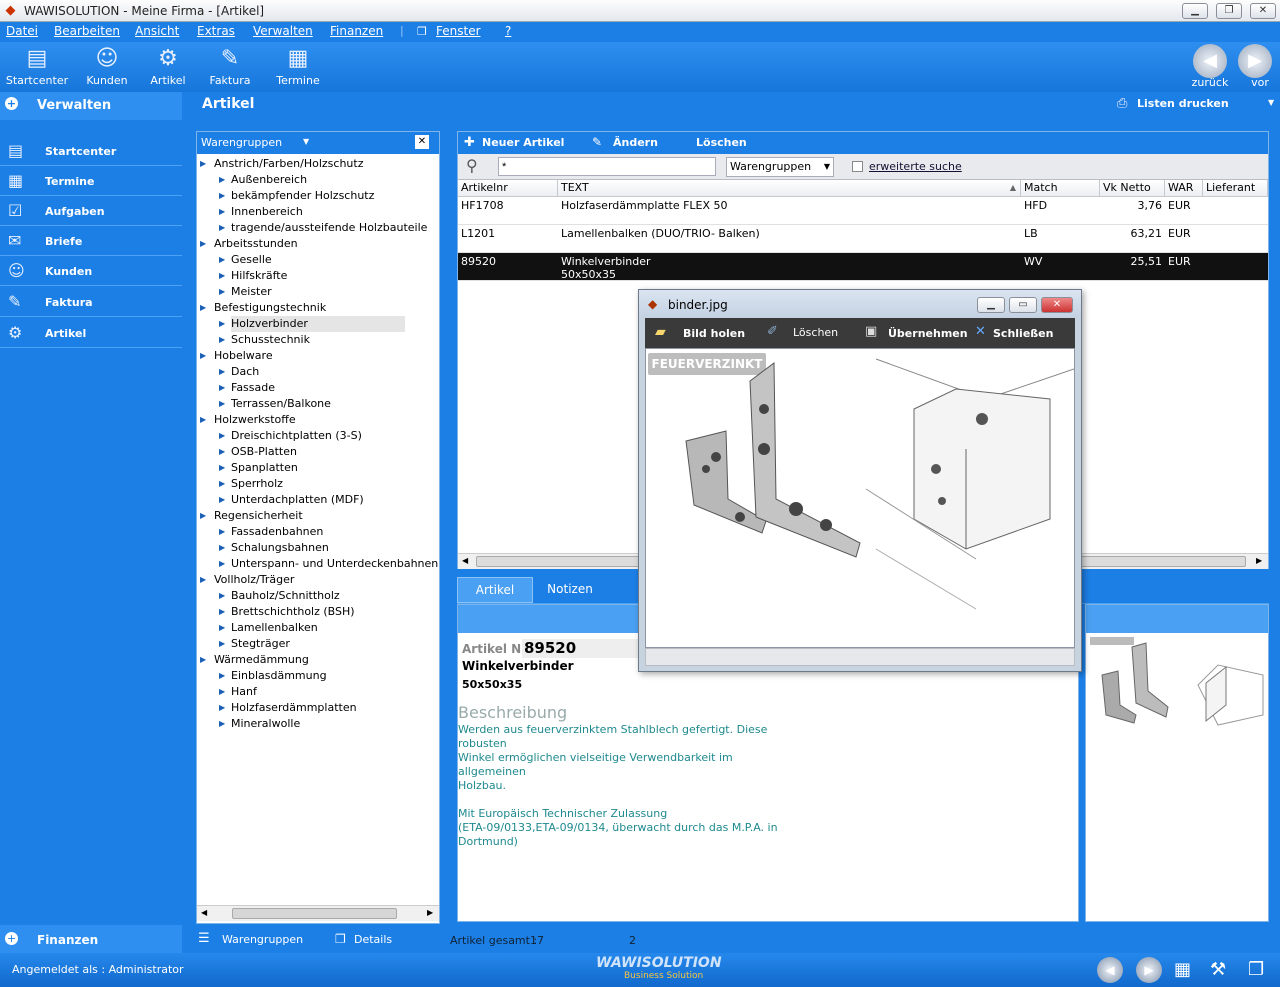 This screenshot has width=1280, height=987. Describe the element at coordinates (1229, 11) in the screenshot. I see `maximize-button: ❐` at that location.